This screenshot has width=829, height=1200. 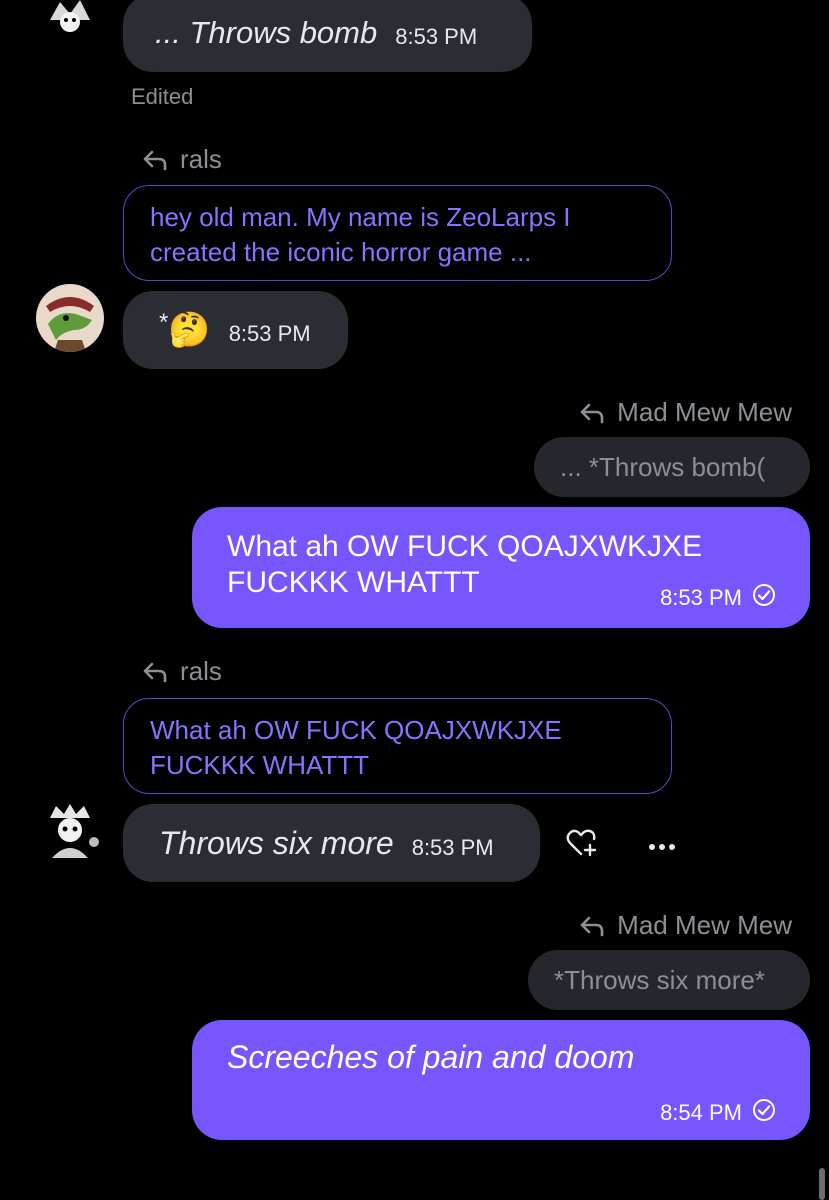 I want to click on message-line: What ah OW FUCK QOAJXWKJXE, so click(x=465, y=546).